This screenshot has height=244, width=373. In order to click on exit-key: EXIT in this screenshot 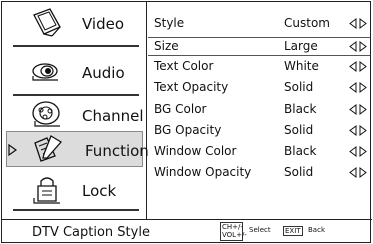, I will do `click(293, 231)`.